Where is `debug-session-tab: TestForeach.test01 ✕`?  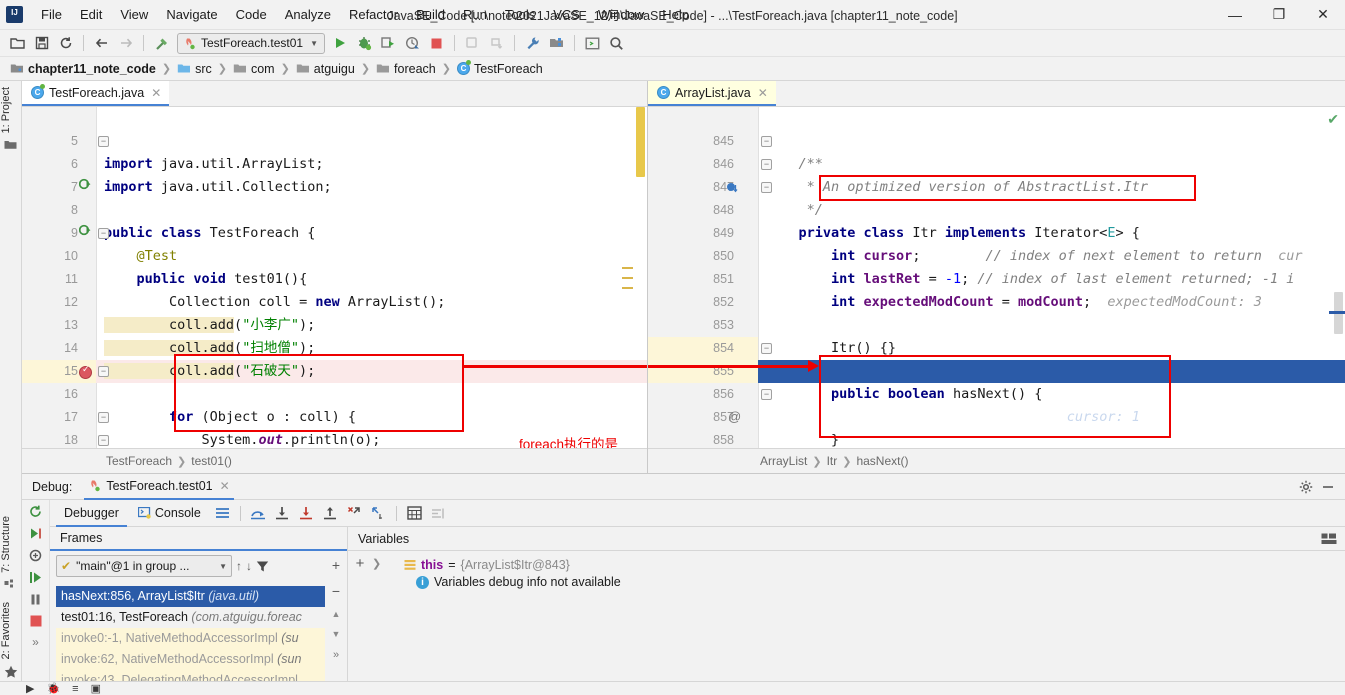 debug-session-tab: TestForeach.test01 ✕ is located at coordinates (159, 487).